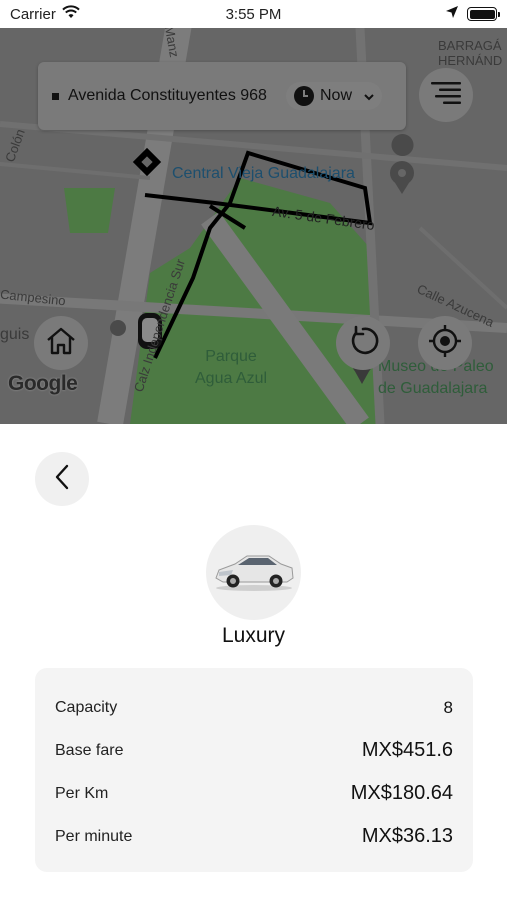  What do you see at coordinates (263, 173) in the screenshot?
I see `map-label-central: Central Vieja Guadalajara` at bounding box center [263, 173].